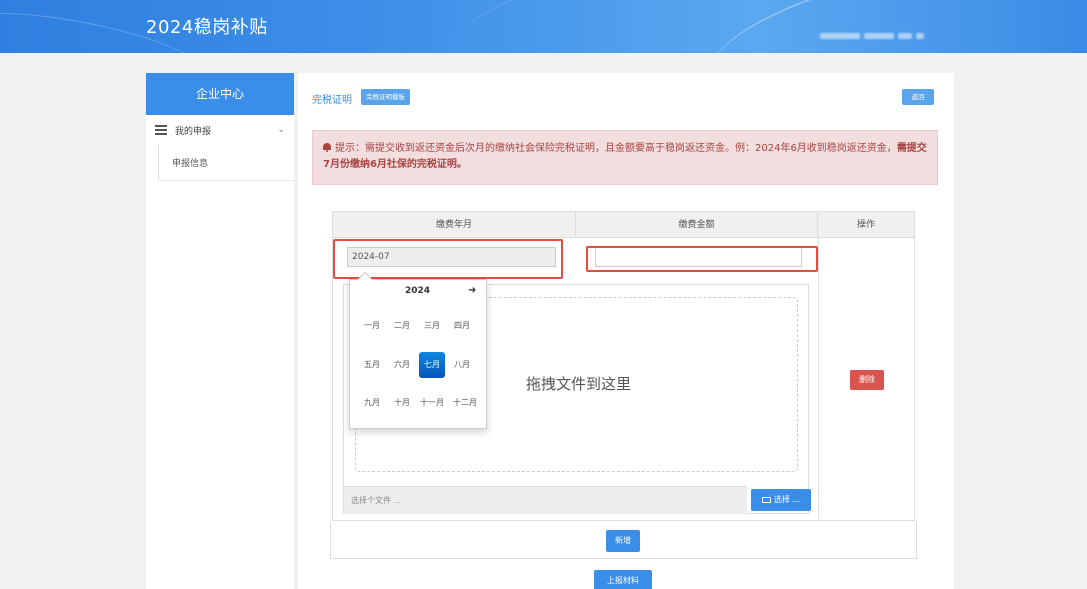  I want to click on column-header-amount: 缴费金额, so click(697, 225).